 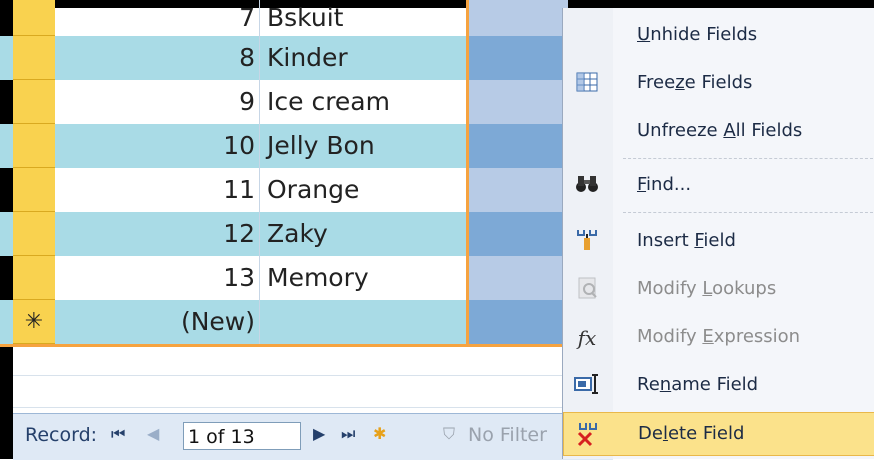 I want to click on table-row: 12 Zaky, so click(x=284, y=234).